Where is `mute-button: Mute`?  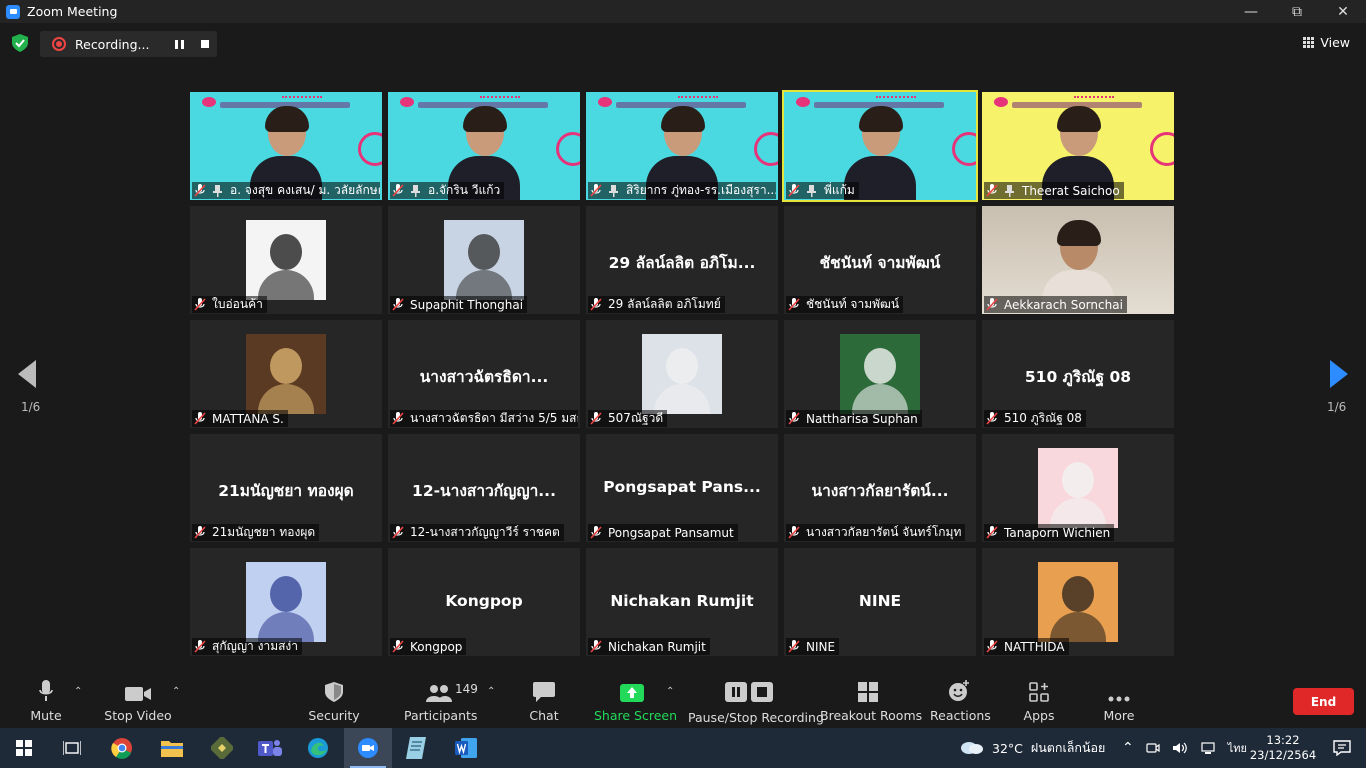 mute-button: Mute is located at coordinates (46, 700).